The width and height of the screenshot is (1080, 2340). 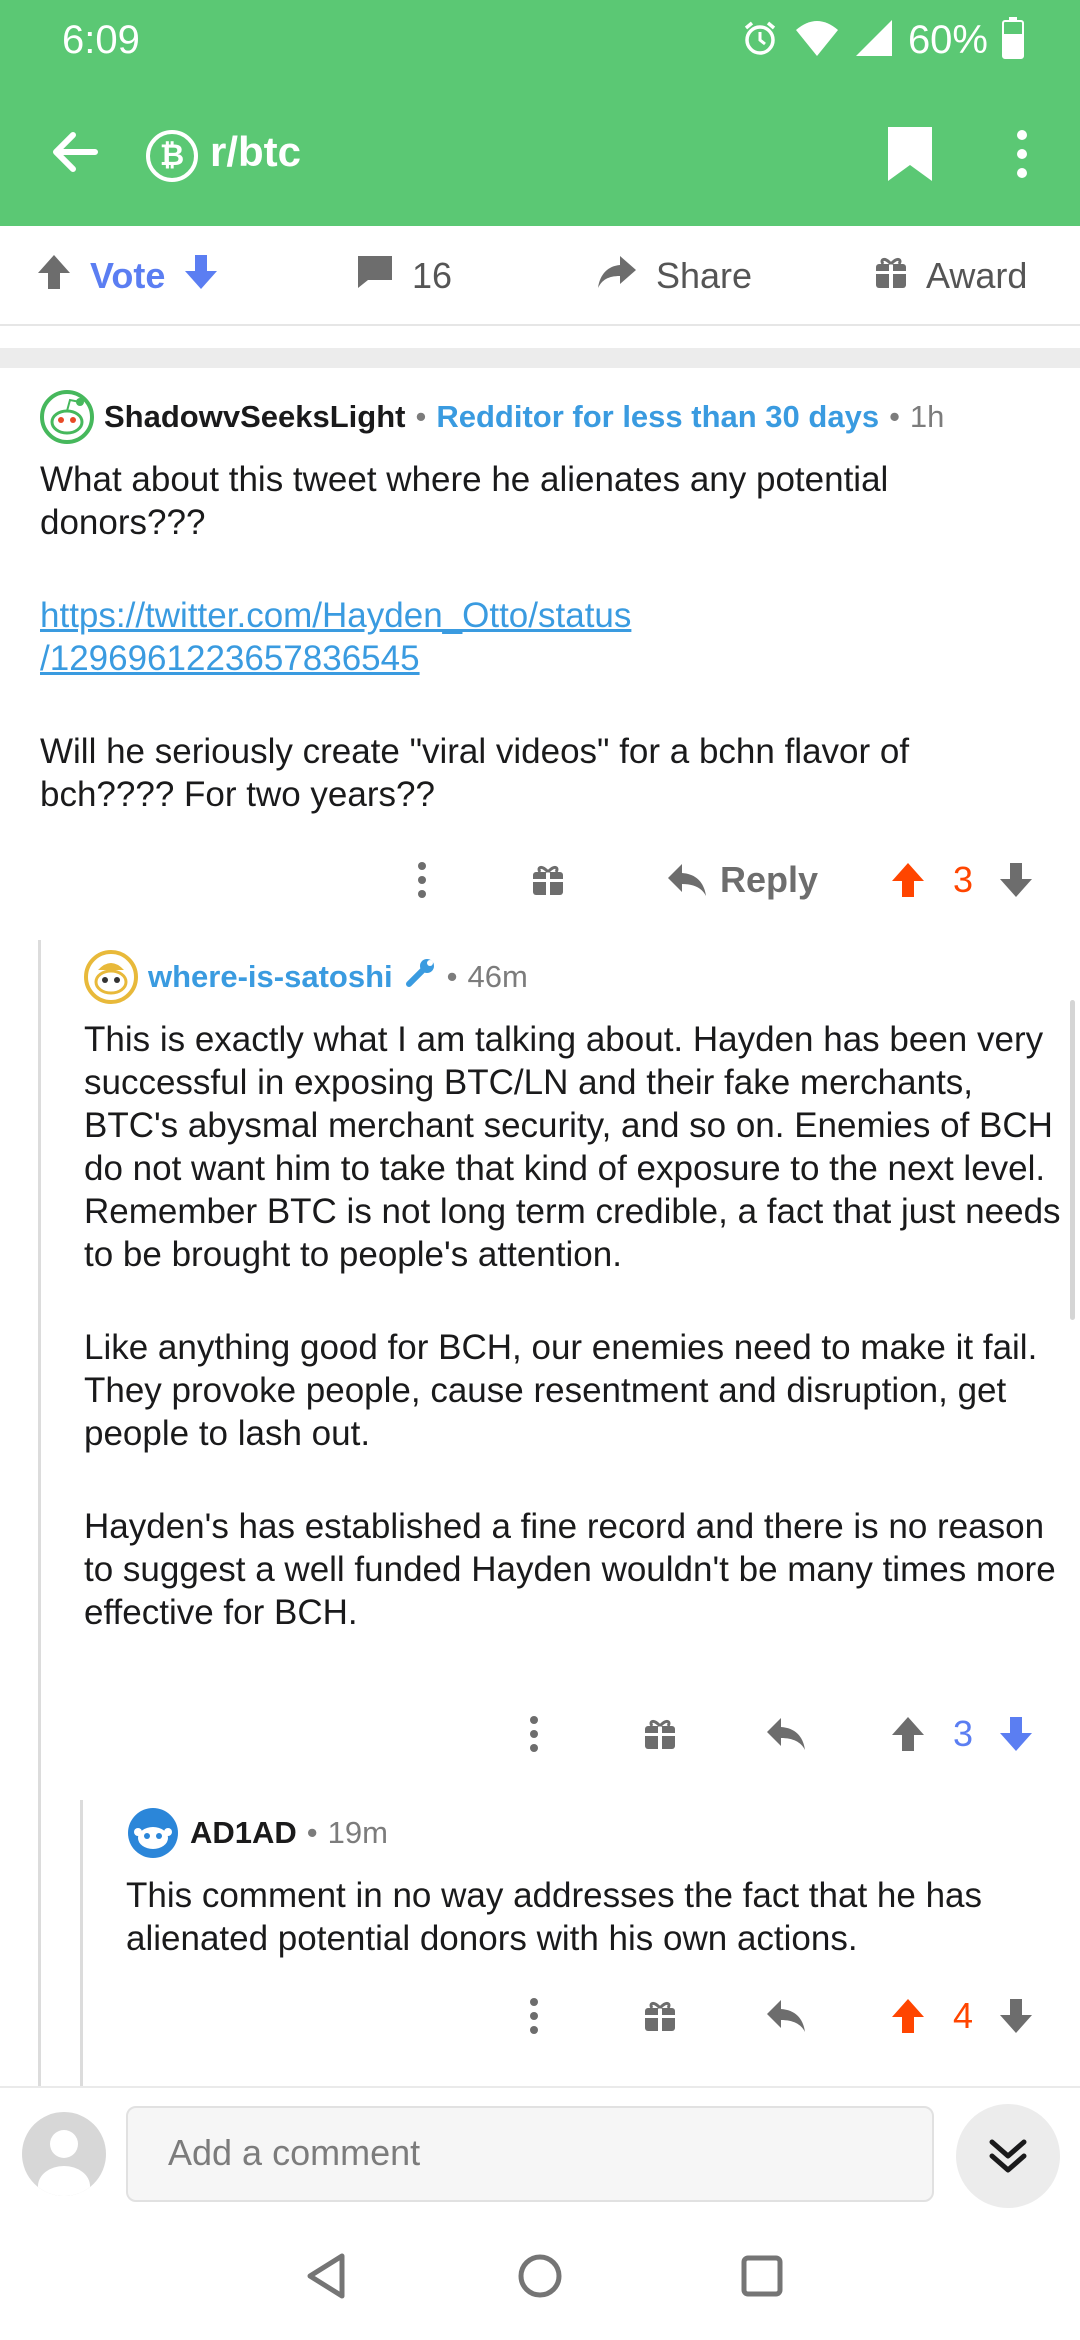 I want to click on nav-recents-button, so click(x=762, y=2276).